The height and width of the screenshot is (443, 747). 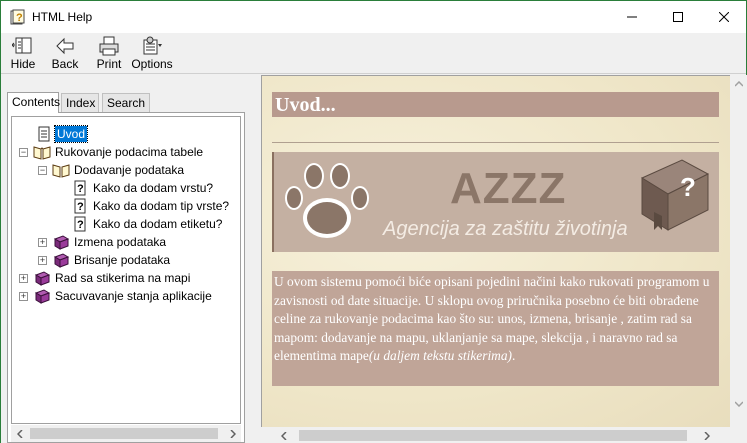 I want to click on print-label: Print, so click(x=109, y=64).